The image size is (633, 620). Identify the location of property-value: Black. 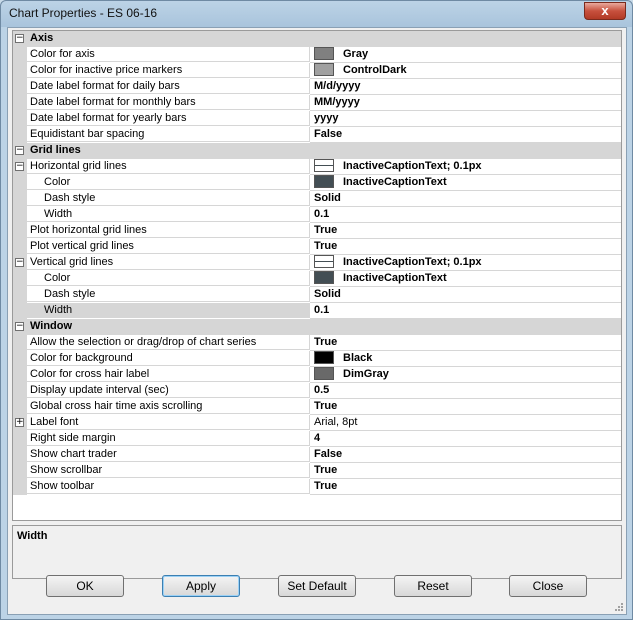
(465, 359).